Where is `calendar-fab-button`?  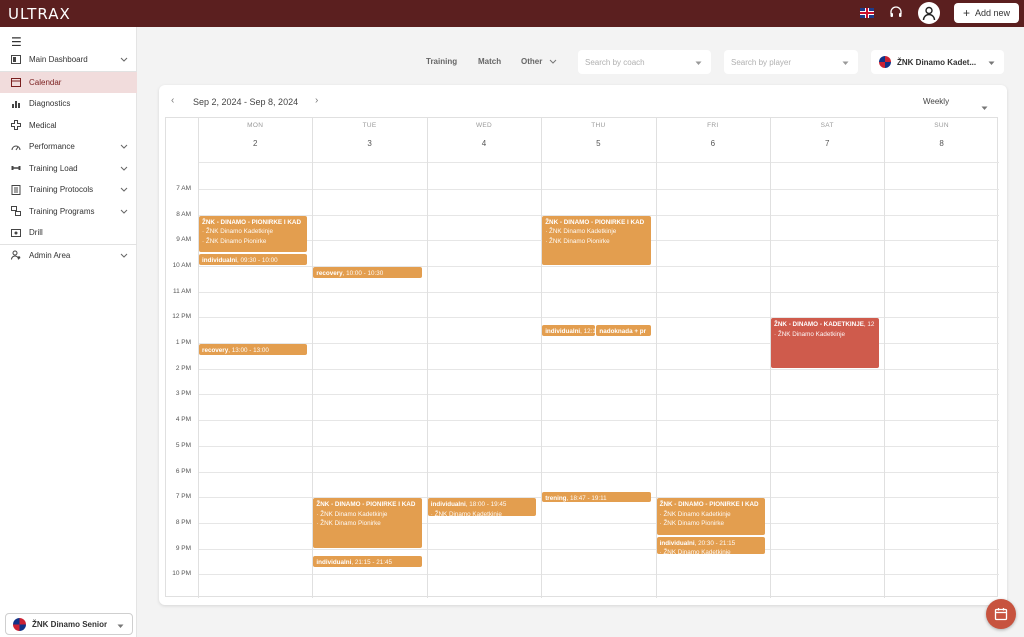
calendar-fab-button is located at coordinates (1001, 614).